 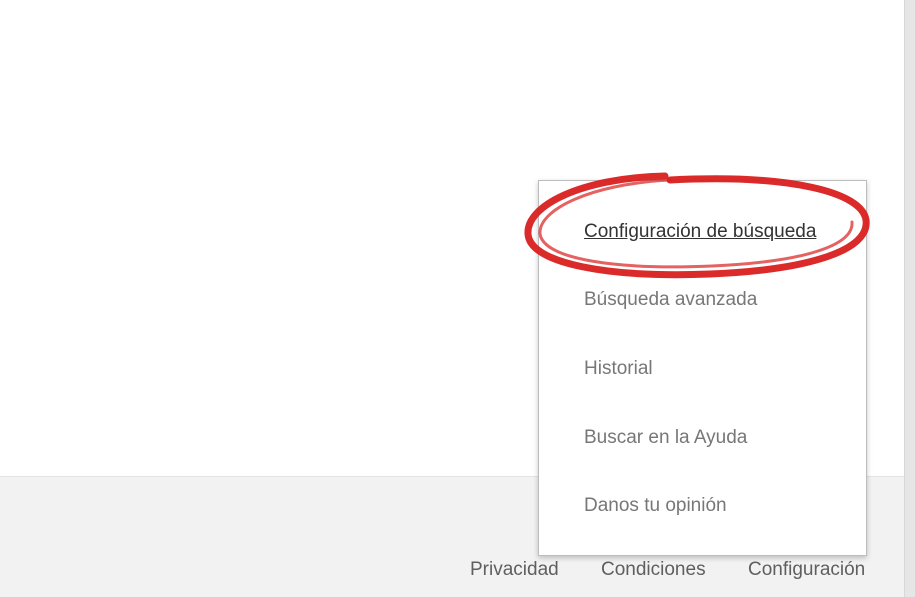 I want to click on menu-item-advanced-search: Búsqueda avanzada, so click(x=670, y=300).